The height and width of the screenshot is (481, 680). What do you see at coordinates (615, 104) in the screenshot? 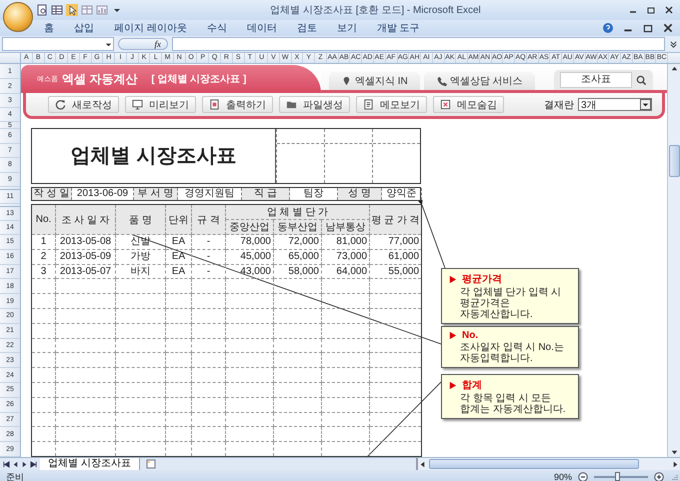
I see `approval-select: 3개` at bounding box center [615, 104].